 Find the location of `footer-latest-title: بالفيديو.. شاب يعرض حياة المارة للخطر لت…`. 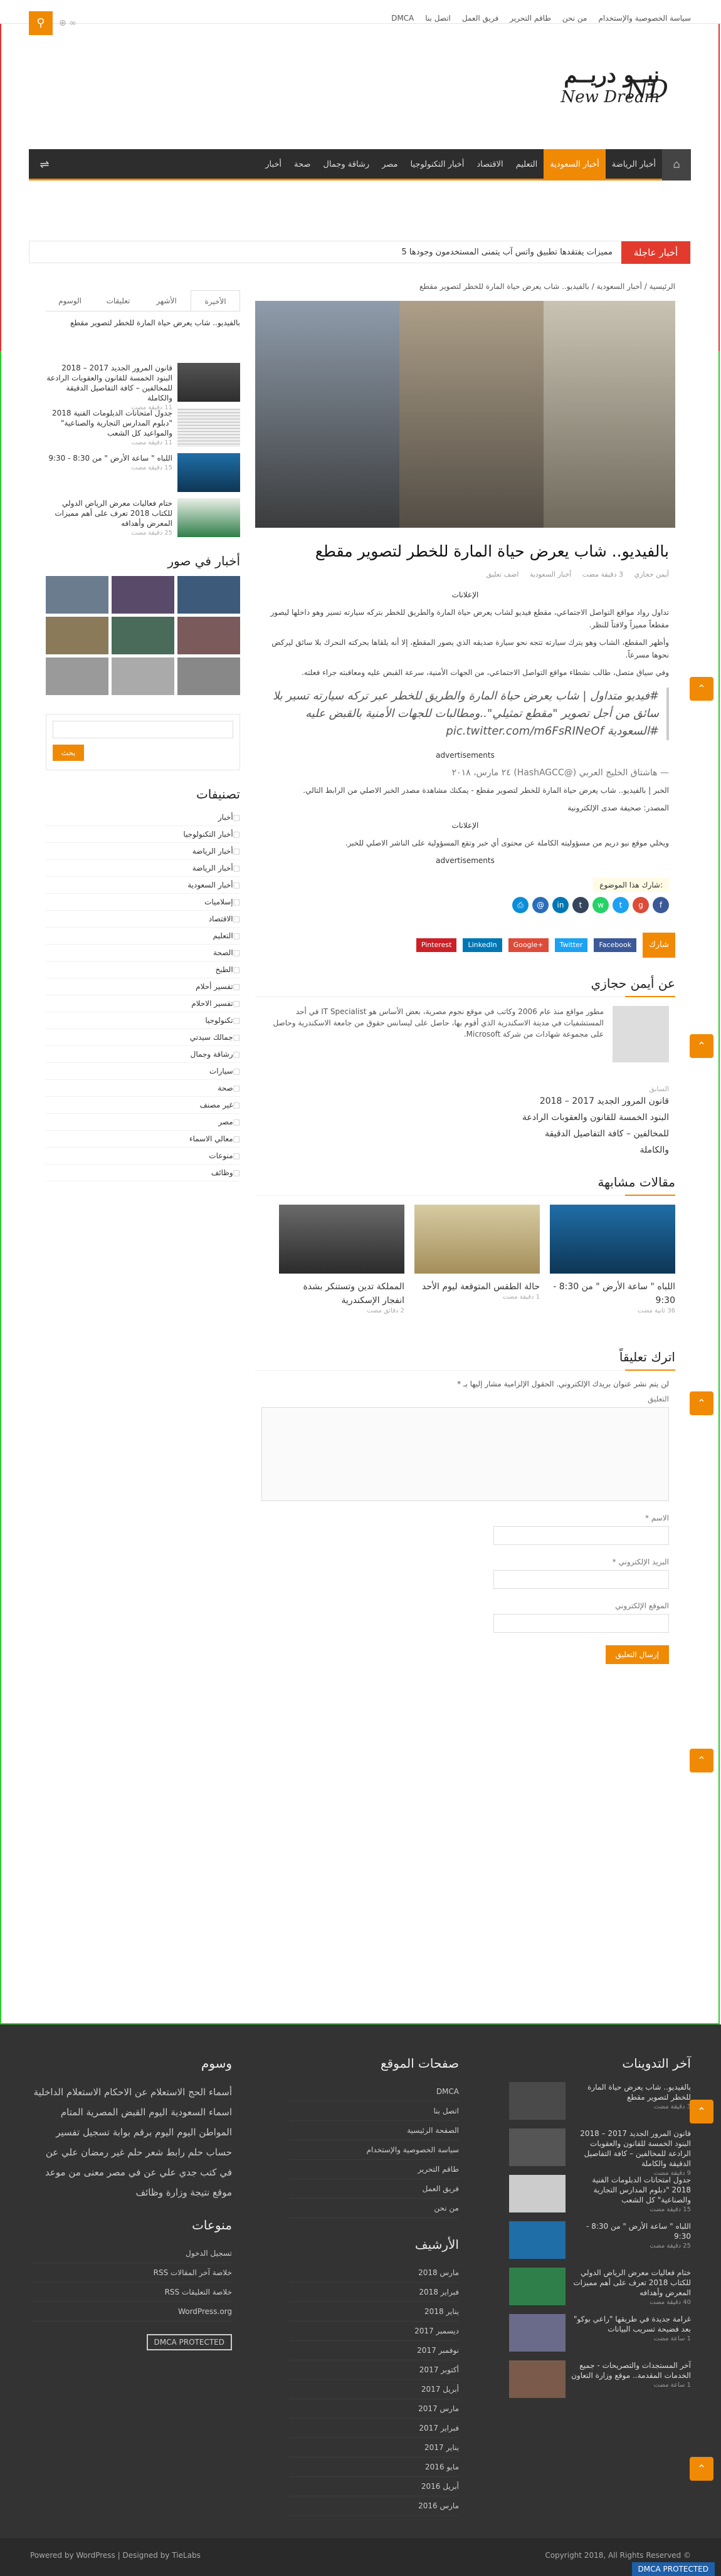

footer-latest-title: بالفيديو.. شاب يعرض حياة المارة للخطر لت… is located at coordinates (631, 2092).